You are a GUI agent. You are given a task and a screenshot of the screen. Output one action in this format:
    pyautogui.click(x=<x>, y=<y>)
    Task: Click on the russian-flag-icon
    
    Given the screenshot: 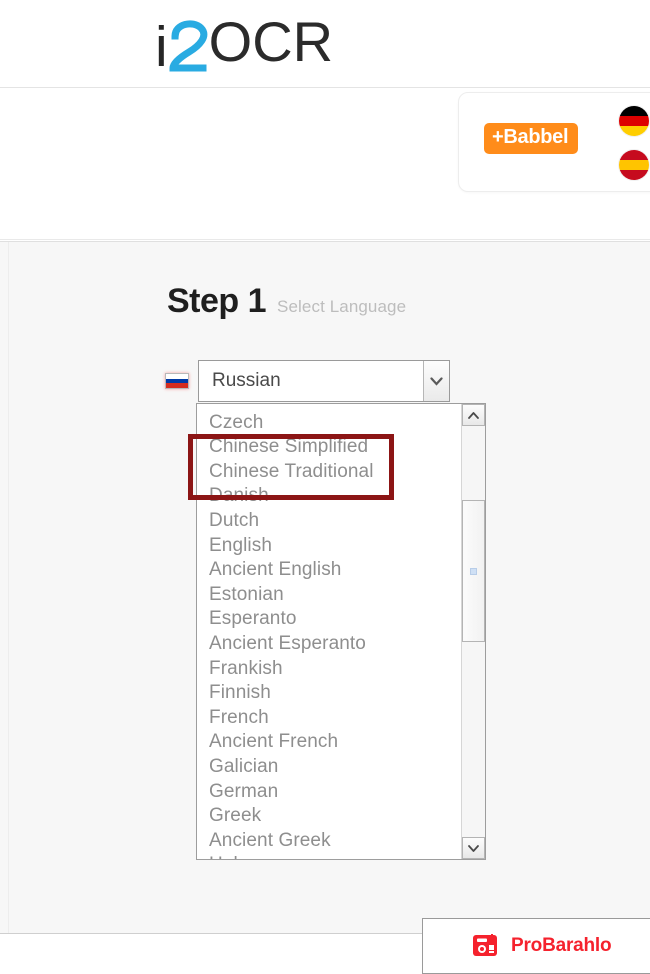 What is the action you would take?
    pyautogui.click(x=177, y=381)
    